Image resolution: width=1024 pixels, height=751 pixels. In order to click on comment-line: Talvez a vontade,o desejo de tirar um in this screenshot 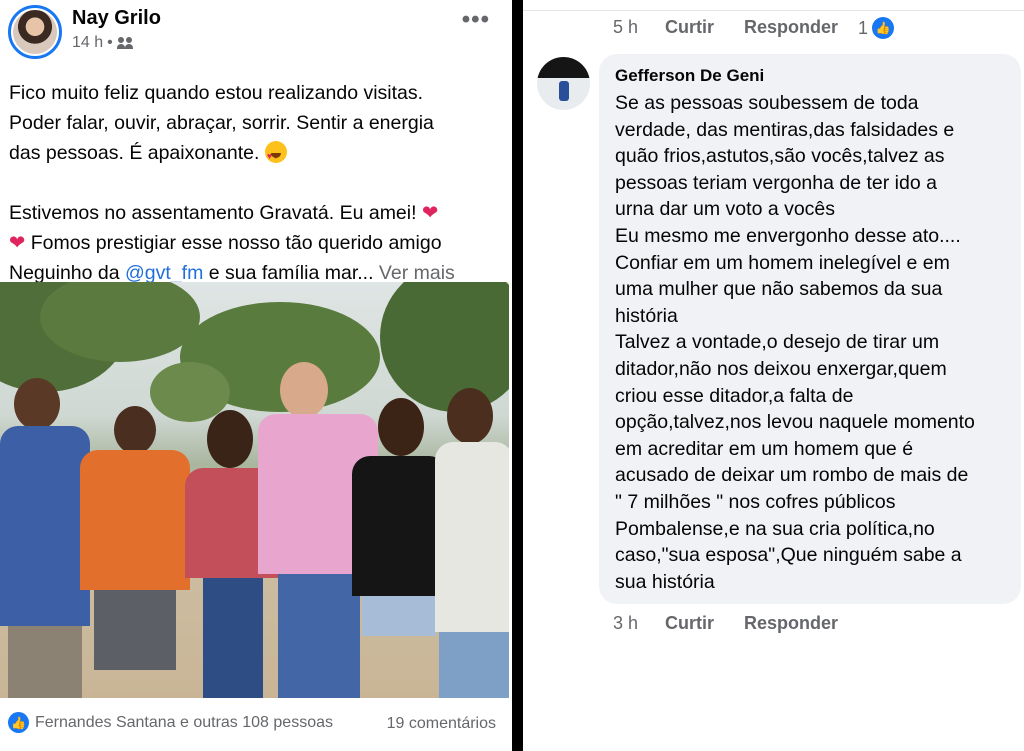, I will do `click(777, 342)`.